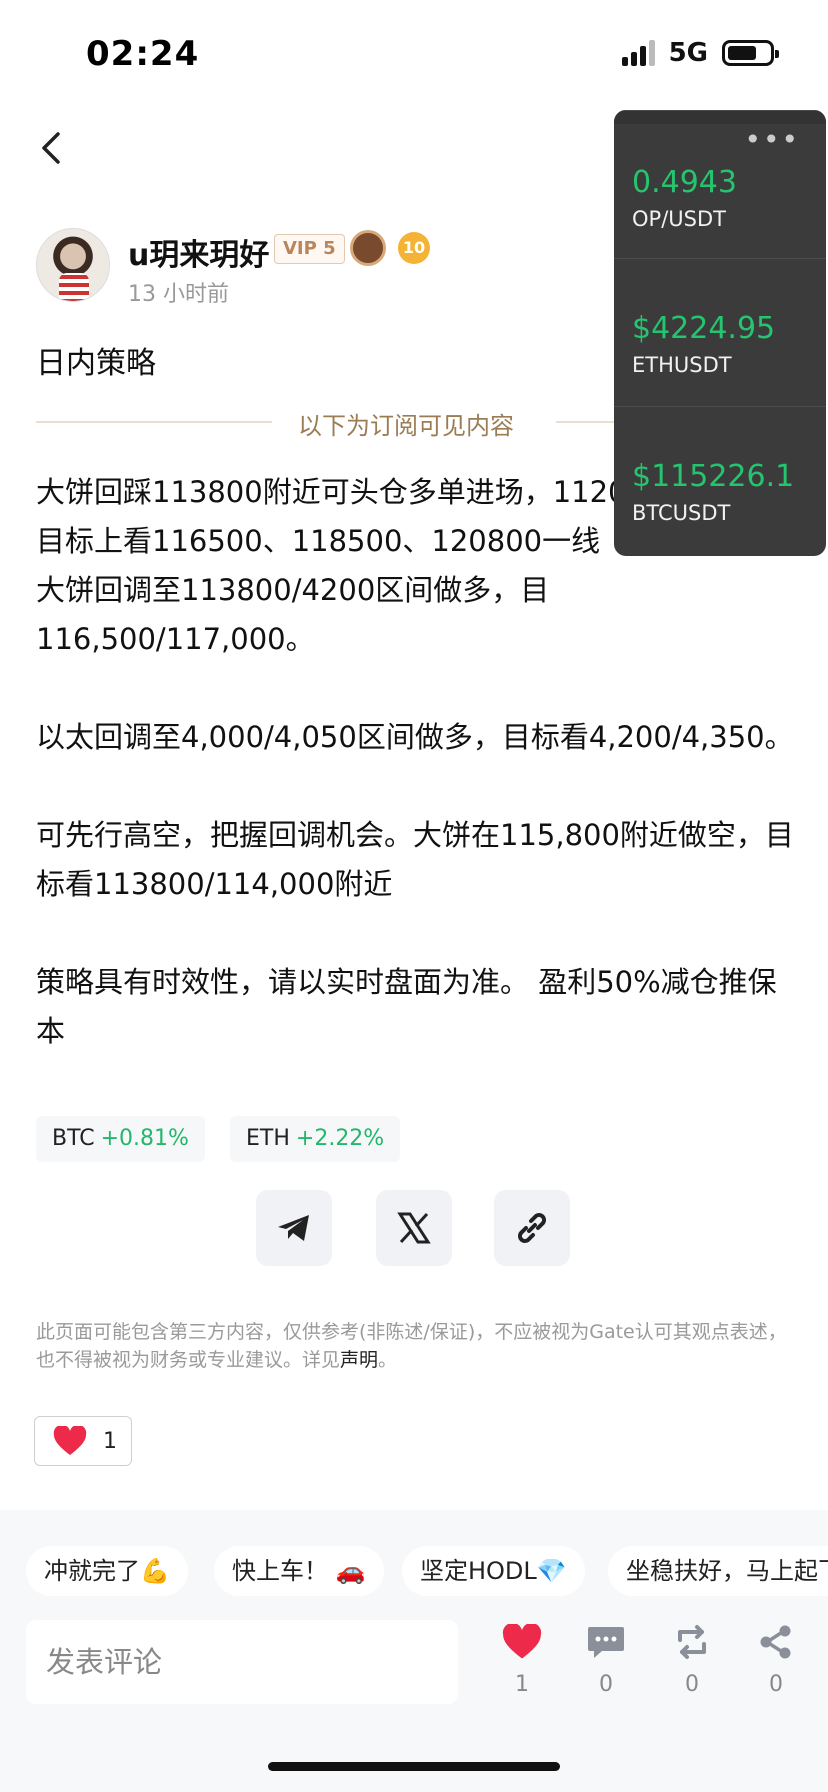  Describe the element at coordinates (776, 1684) in the screenshot. I see `share-count: 0` at that location.